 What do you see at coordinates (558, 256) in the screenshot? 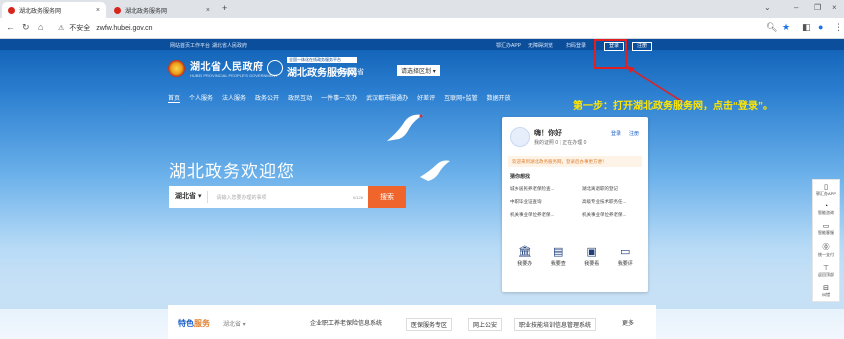
I see `quick-link-query: ▤ 我要查` at bounding box center [558, 256].